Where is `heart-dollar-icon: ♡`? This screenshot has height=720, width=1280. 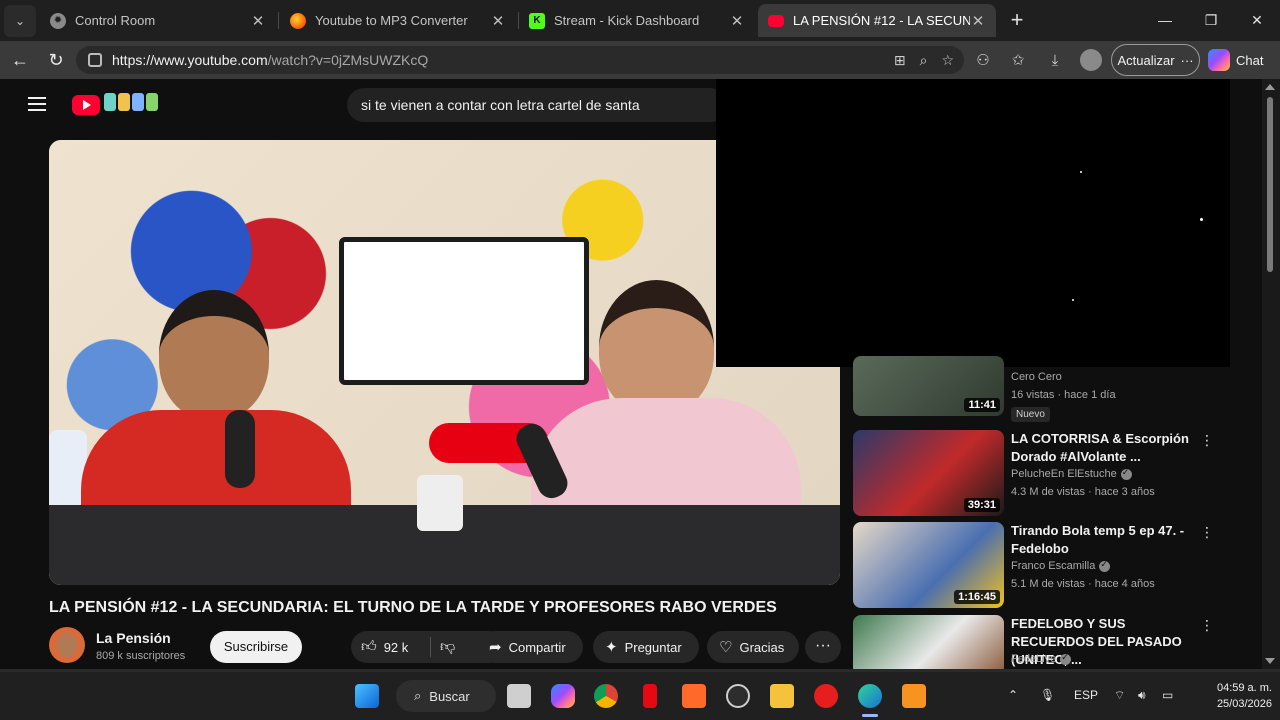
heart-dollar-icon: ♡ is located at coordinates (726, 647).